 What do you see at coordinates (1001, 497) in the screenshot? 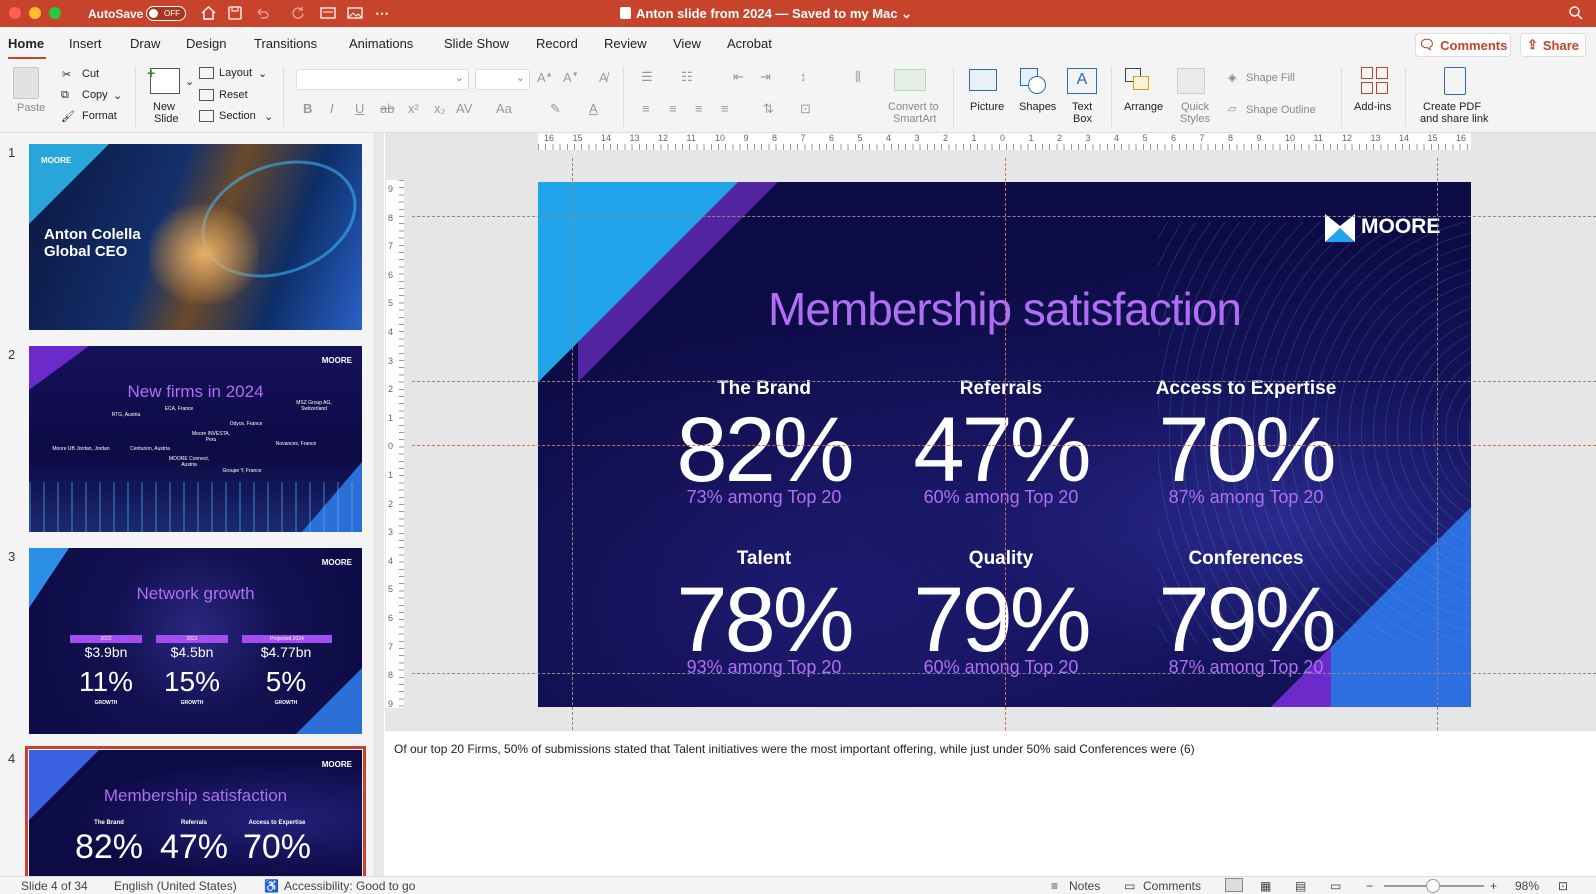
I see `stat-sub-referrals: 60% among Top 20` at bounding box center [1001, 497].